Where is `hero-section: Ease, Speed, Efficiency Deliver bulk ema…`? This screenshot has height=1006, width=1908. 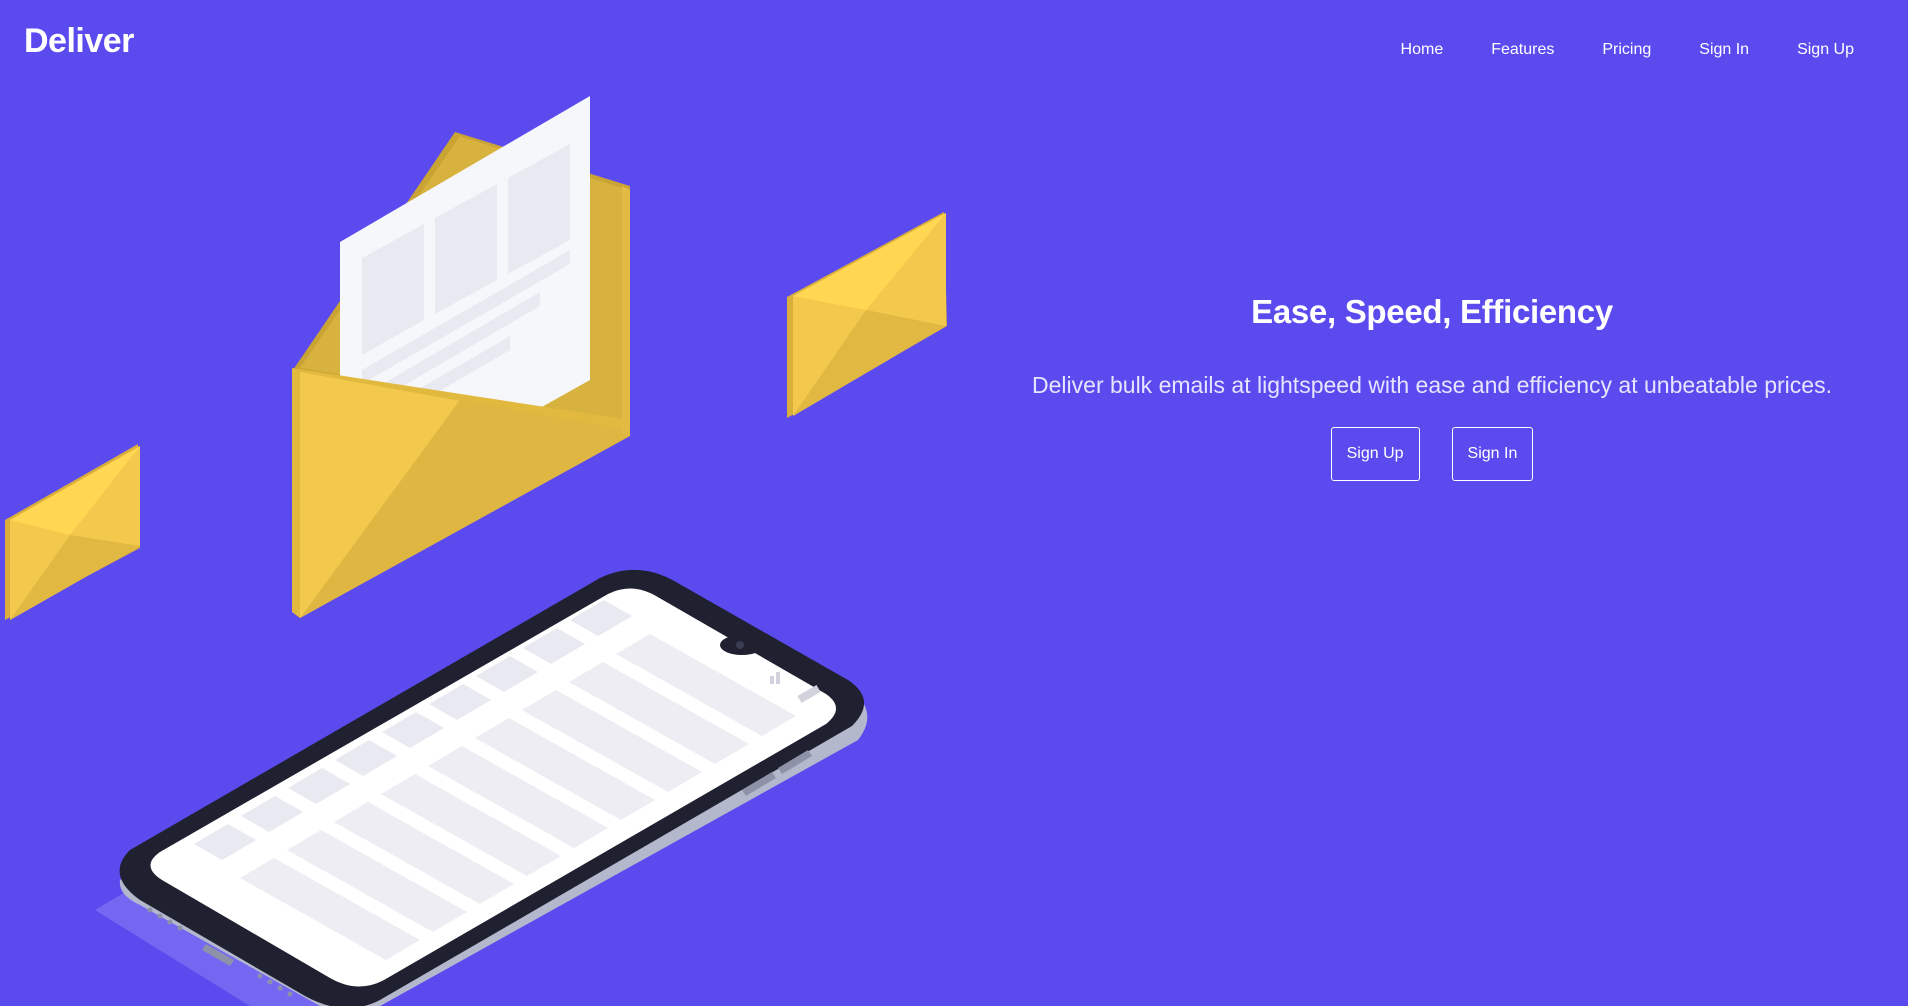
hero-section: Ease, Speed, Efficiency Deliver bulk ema… is located at coordinates (1432, 384).